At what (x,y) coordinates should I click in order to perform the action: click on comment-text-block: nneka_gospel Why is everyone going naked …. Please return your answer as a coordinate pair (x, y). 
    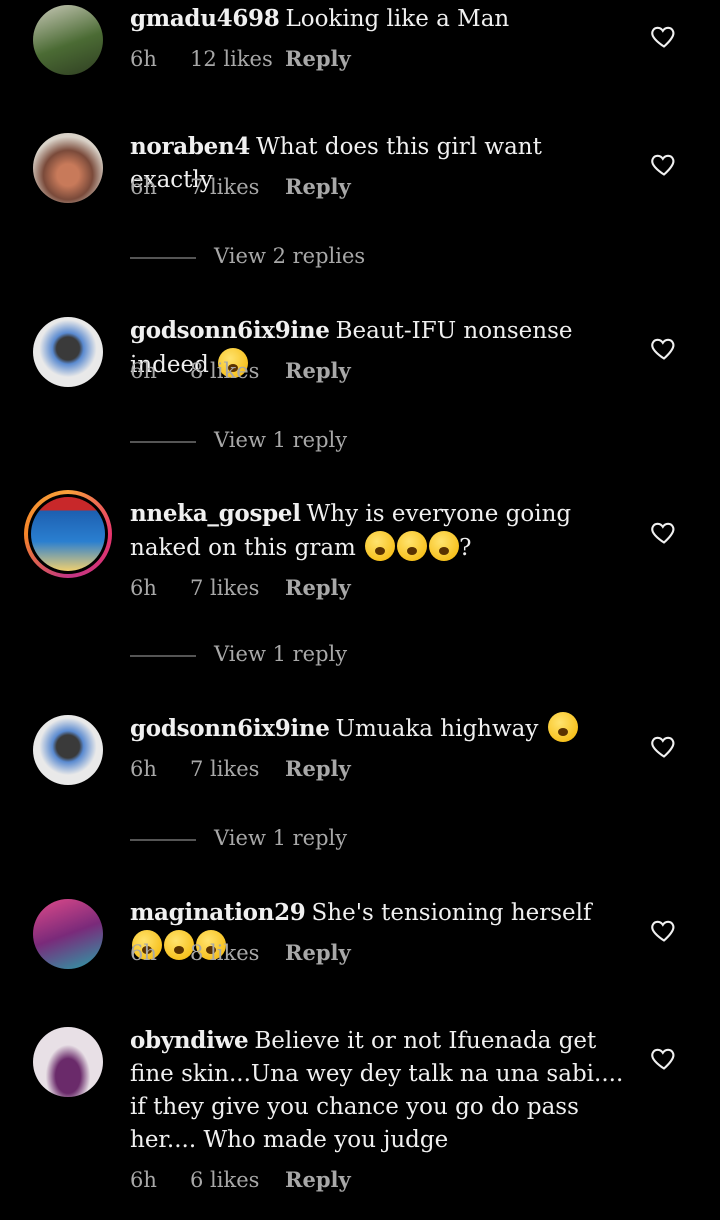
    Looking at the image, I should click on (380, 531).